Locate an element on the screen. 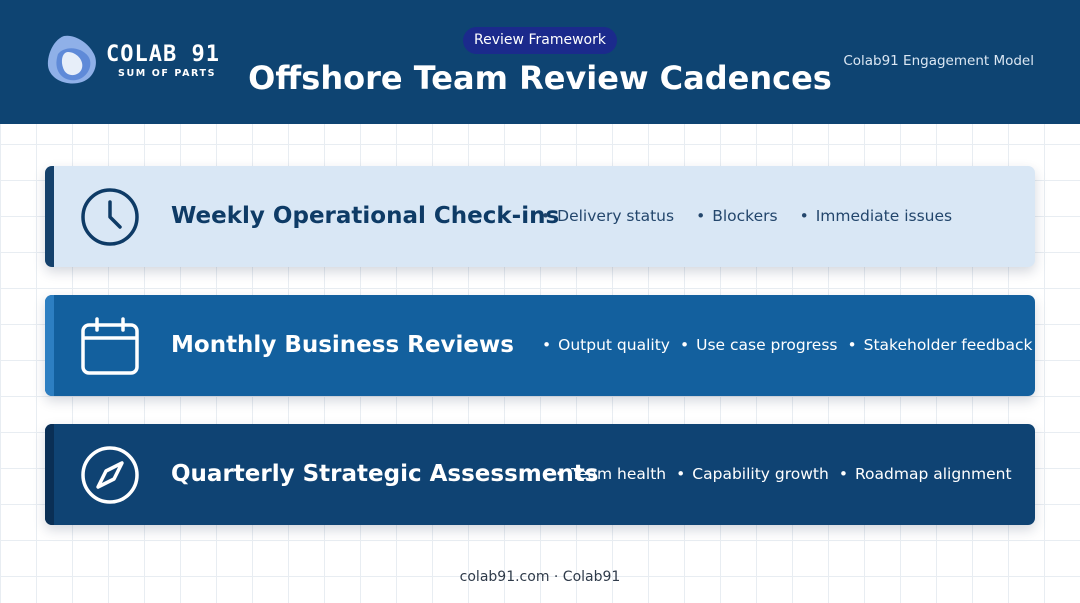 The width and height of the screenshot is (1080, 603). cadence-bullet: Roadmap alignment is located at coordinates (925, 474).